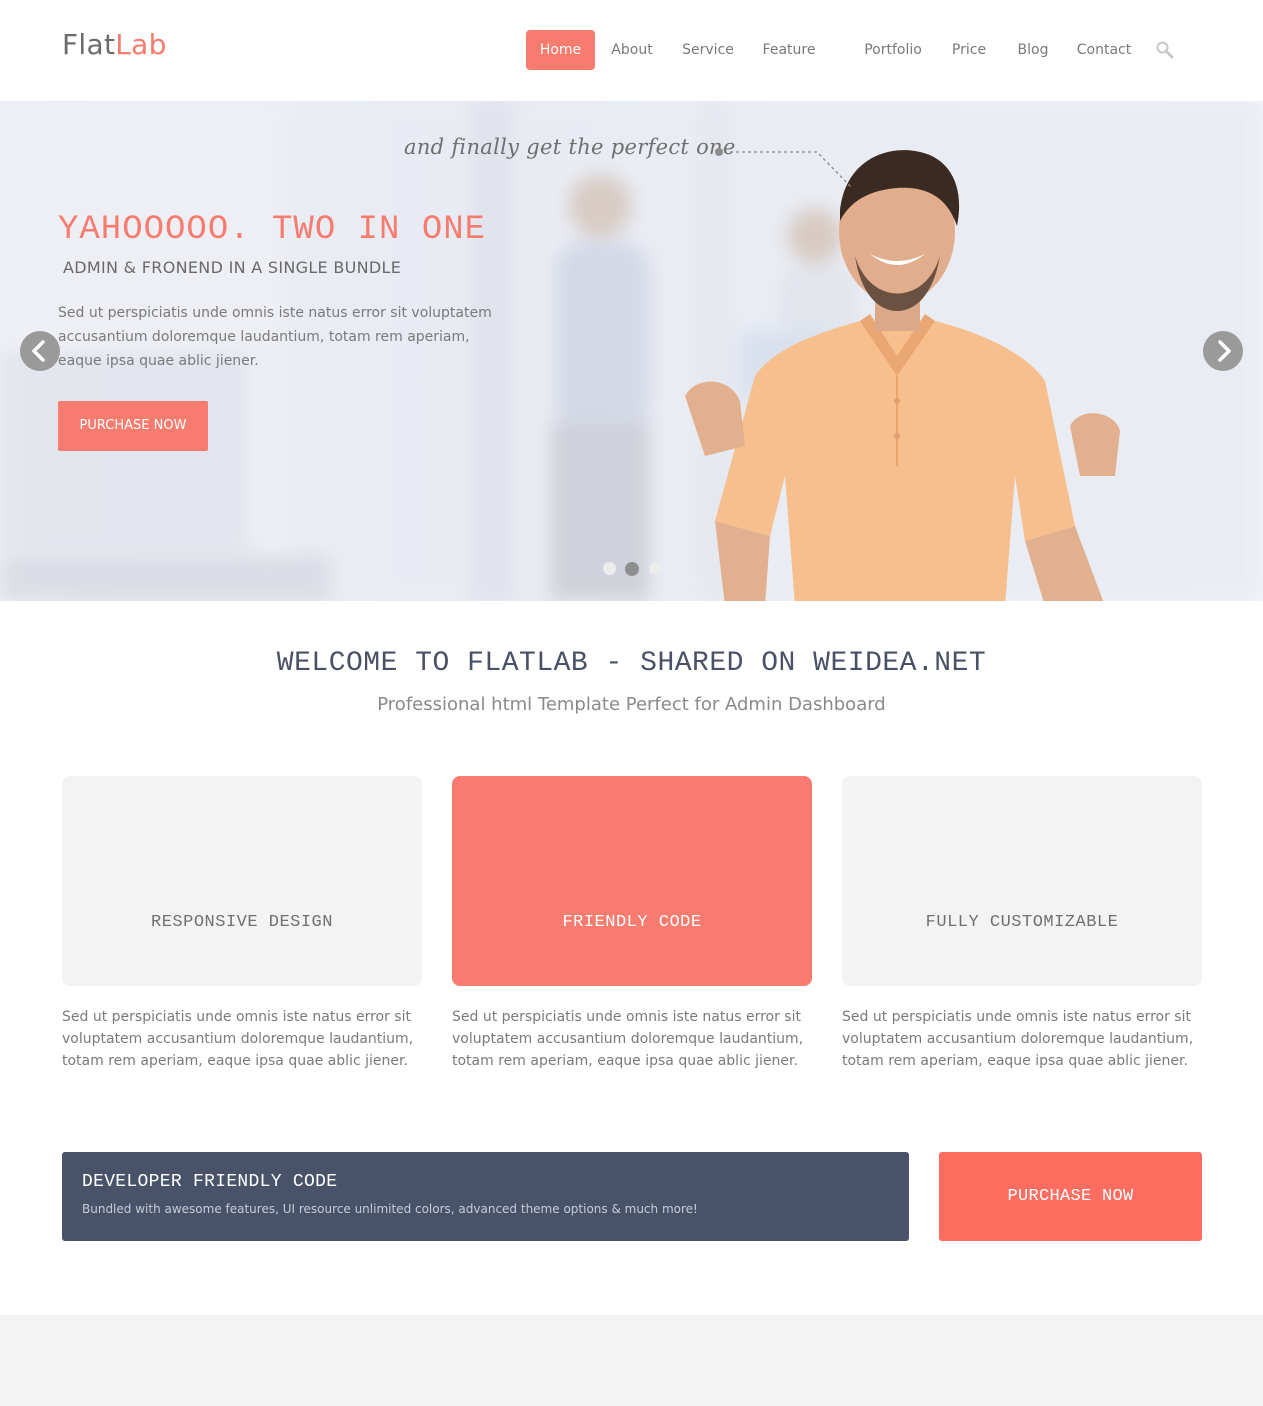 The height and width of the screenshot is (1406, 1263). What do you see at coordinates (902, 375) in the screenshot?
I see `hero-person-image` at bounding box center [902, 375].